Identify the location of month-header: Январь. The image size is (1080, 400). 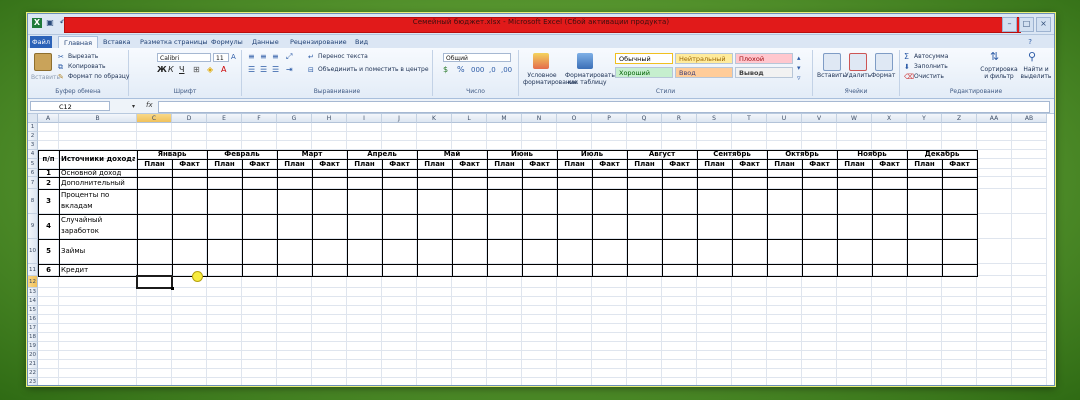
(172, 154).